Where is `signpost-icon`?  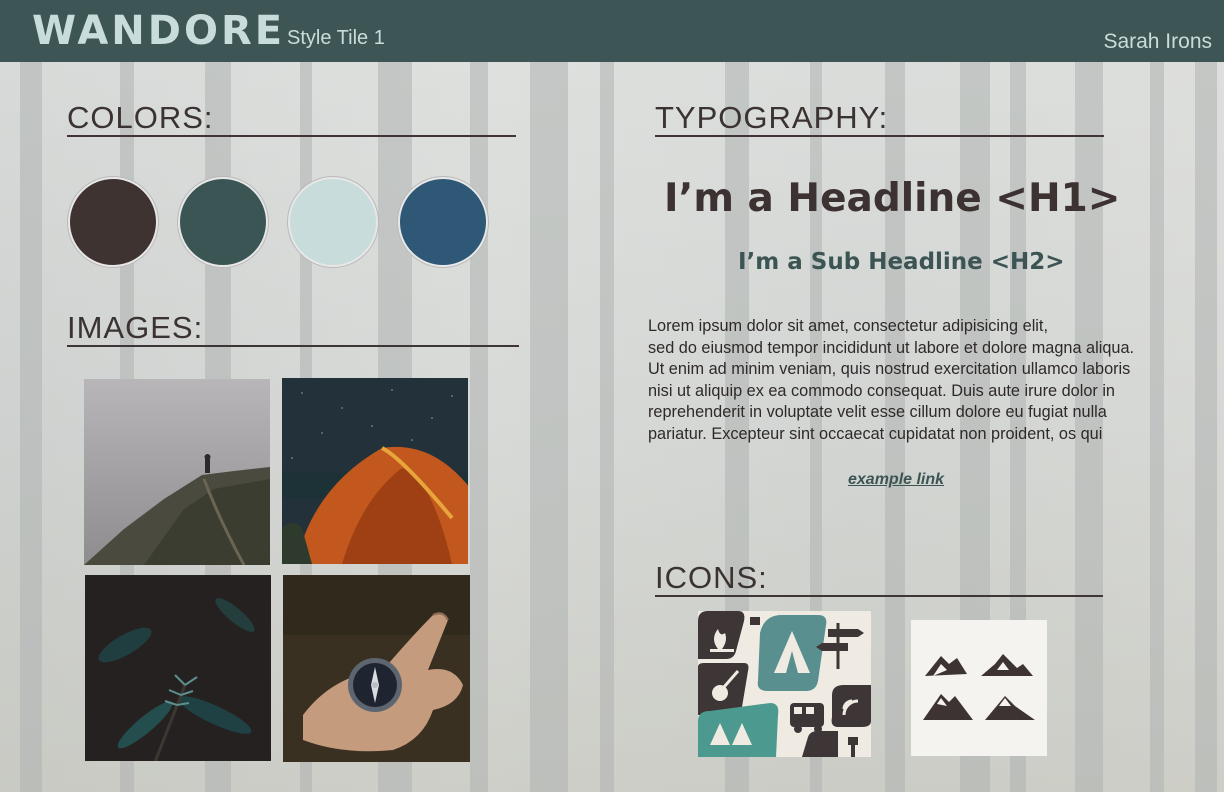
signpost-icon is located at coordinates (846, 633).